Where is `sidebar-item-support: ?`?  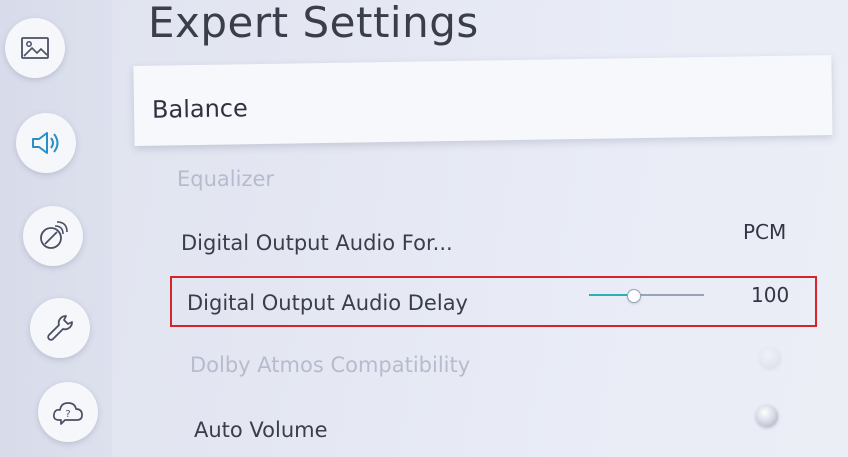
sidebar-item-support: ? is located at coordinates (68, 412).